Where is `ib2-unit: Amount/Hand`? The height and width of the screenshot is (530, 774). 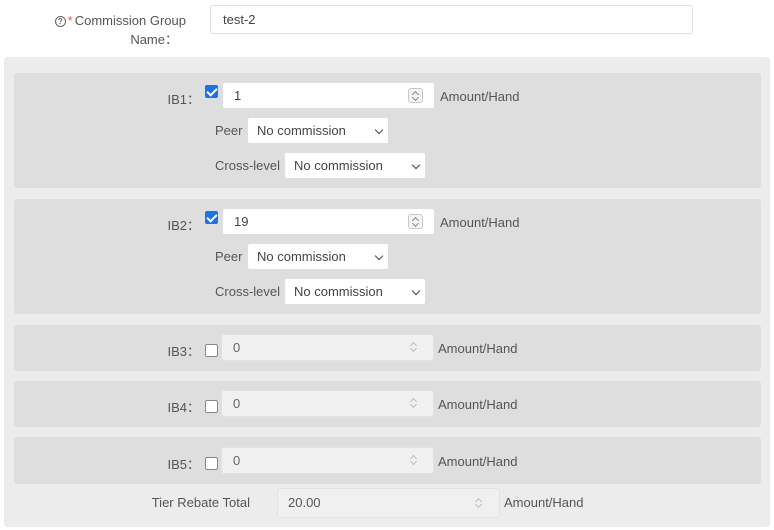 ib2-unit: Amount/Hand is located at coordinates (480, 222).